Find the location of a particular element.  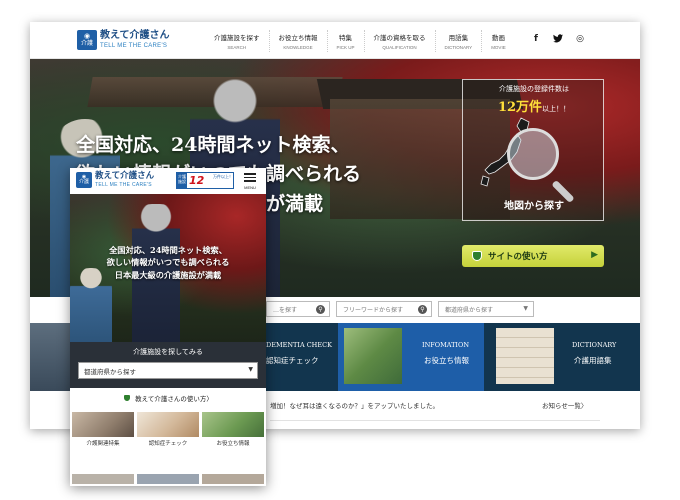

news-divider is located at coordinates (435, 420).